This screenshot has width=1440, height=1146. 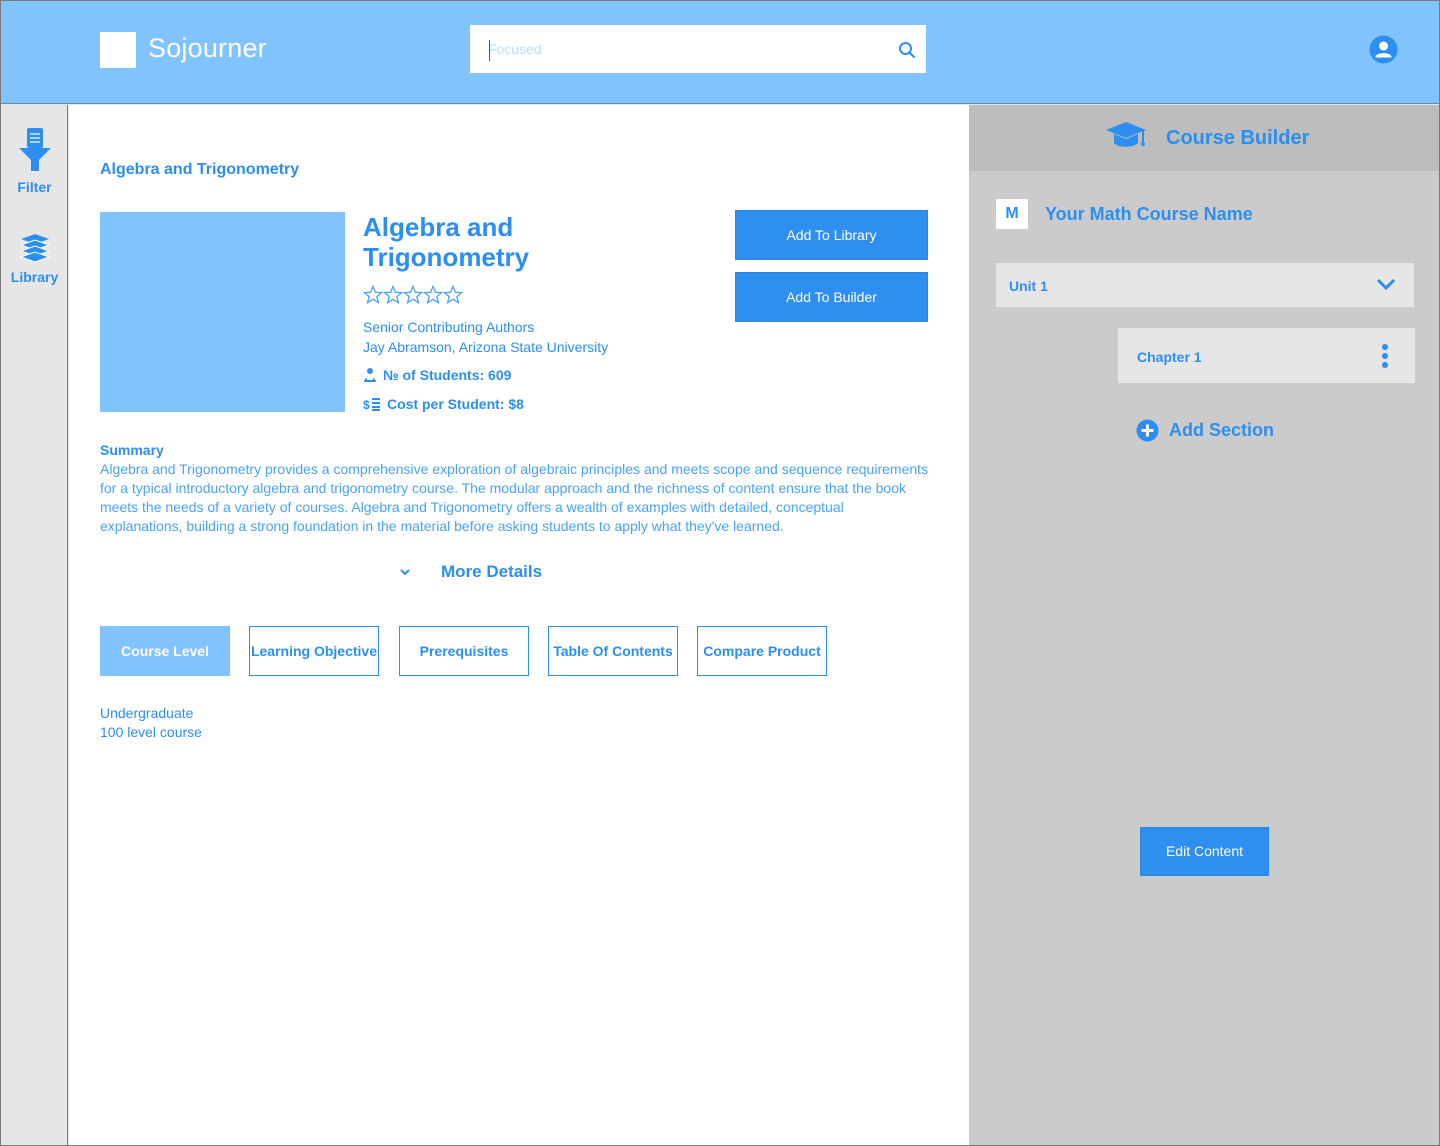 I want to click on tab-learning-objective: Learning Objective, so click(x=314, y=651).